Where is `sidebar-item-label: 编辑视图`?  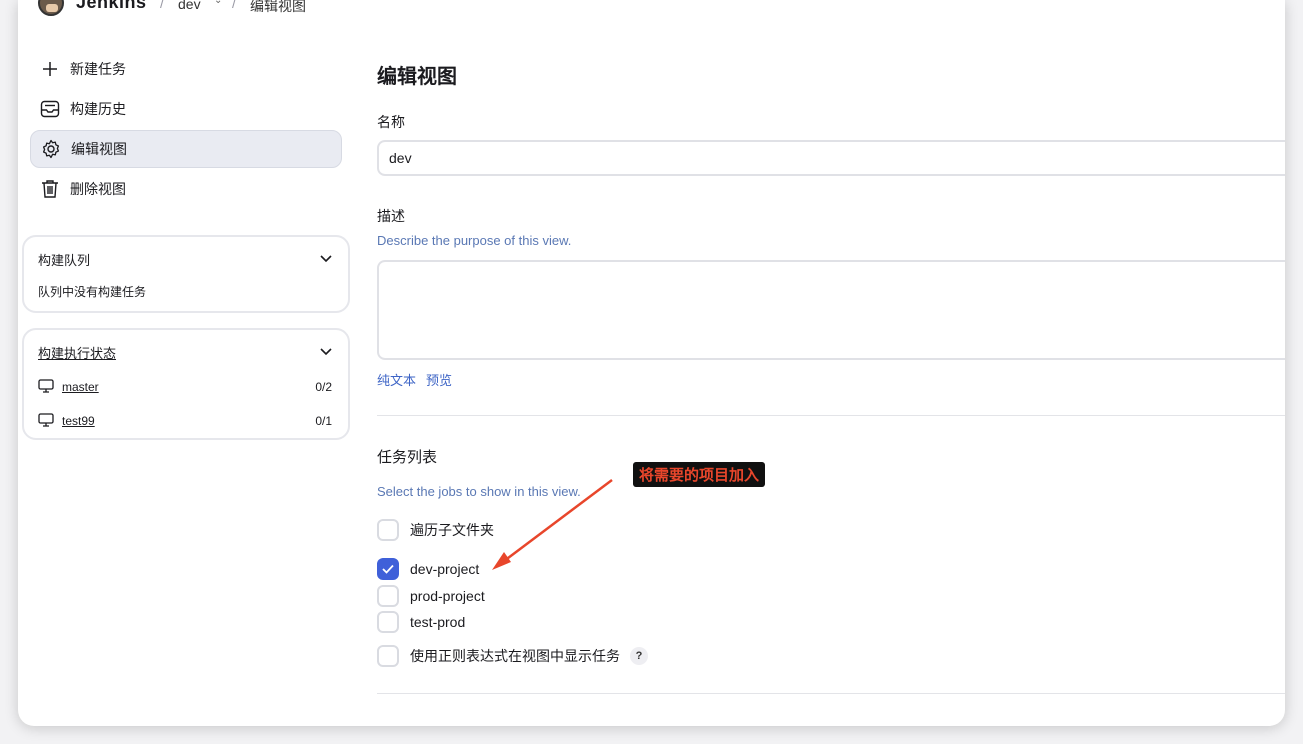 sidebar-item-label: 编辑视图 is located at coordinates (99, 149).